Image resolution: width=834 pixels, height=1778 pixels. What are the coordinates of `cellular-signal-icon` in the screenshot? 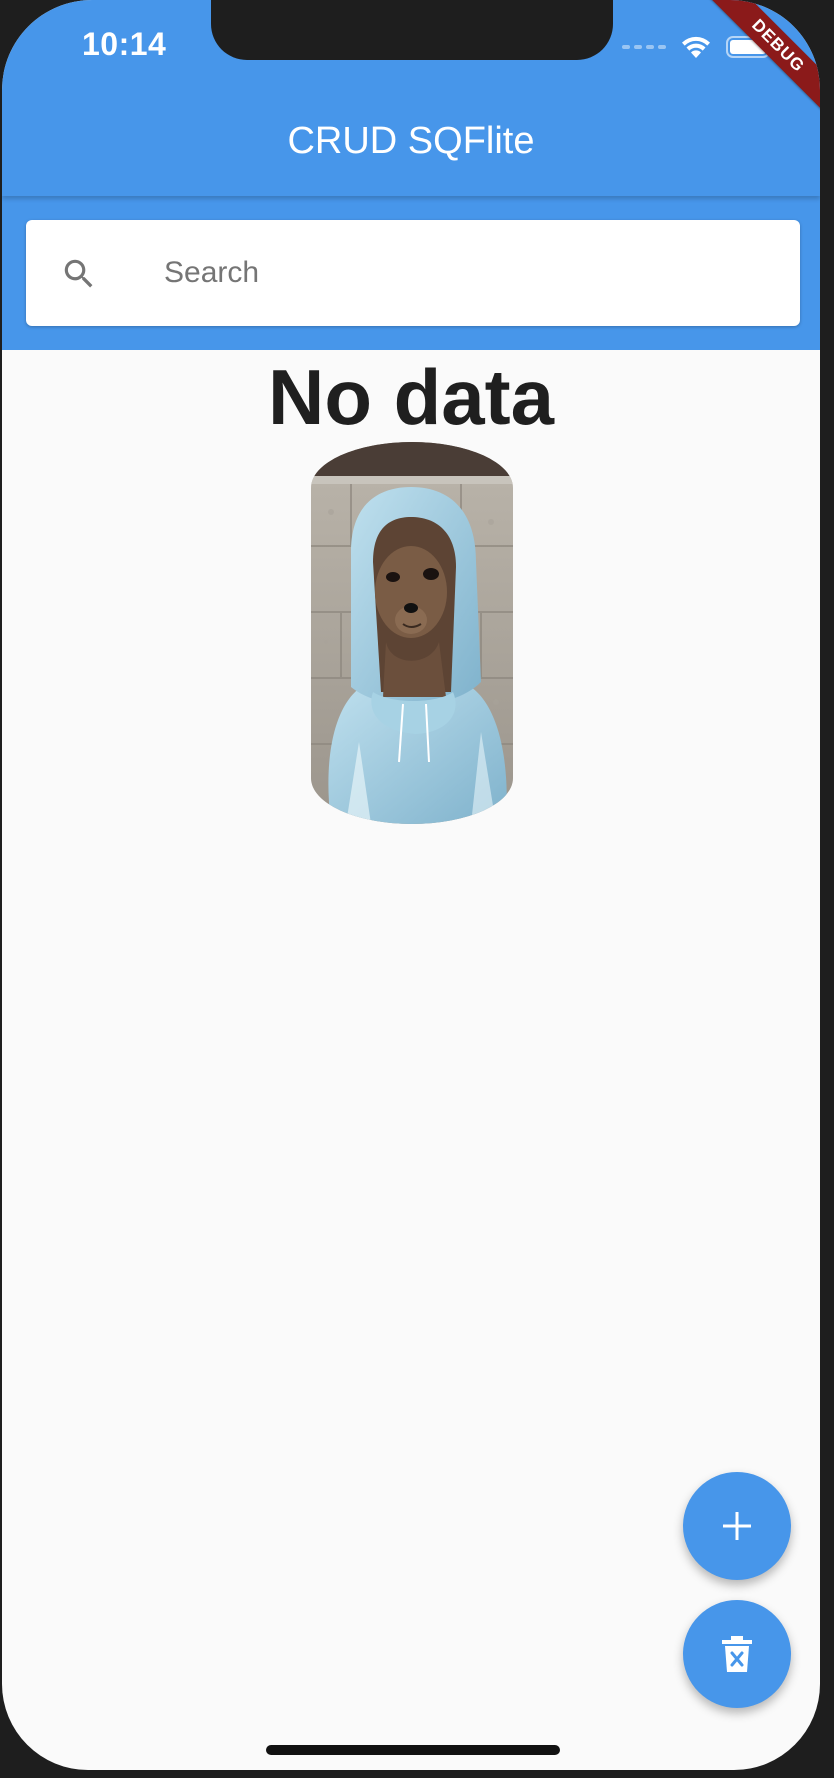 It's located at (644, 47).